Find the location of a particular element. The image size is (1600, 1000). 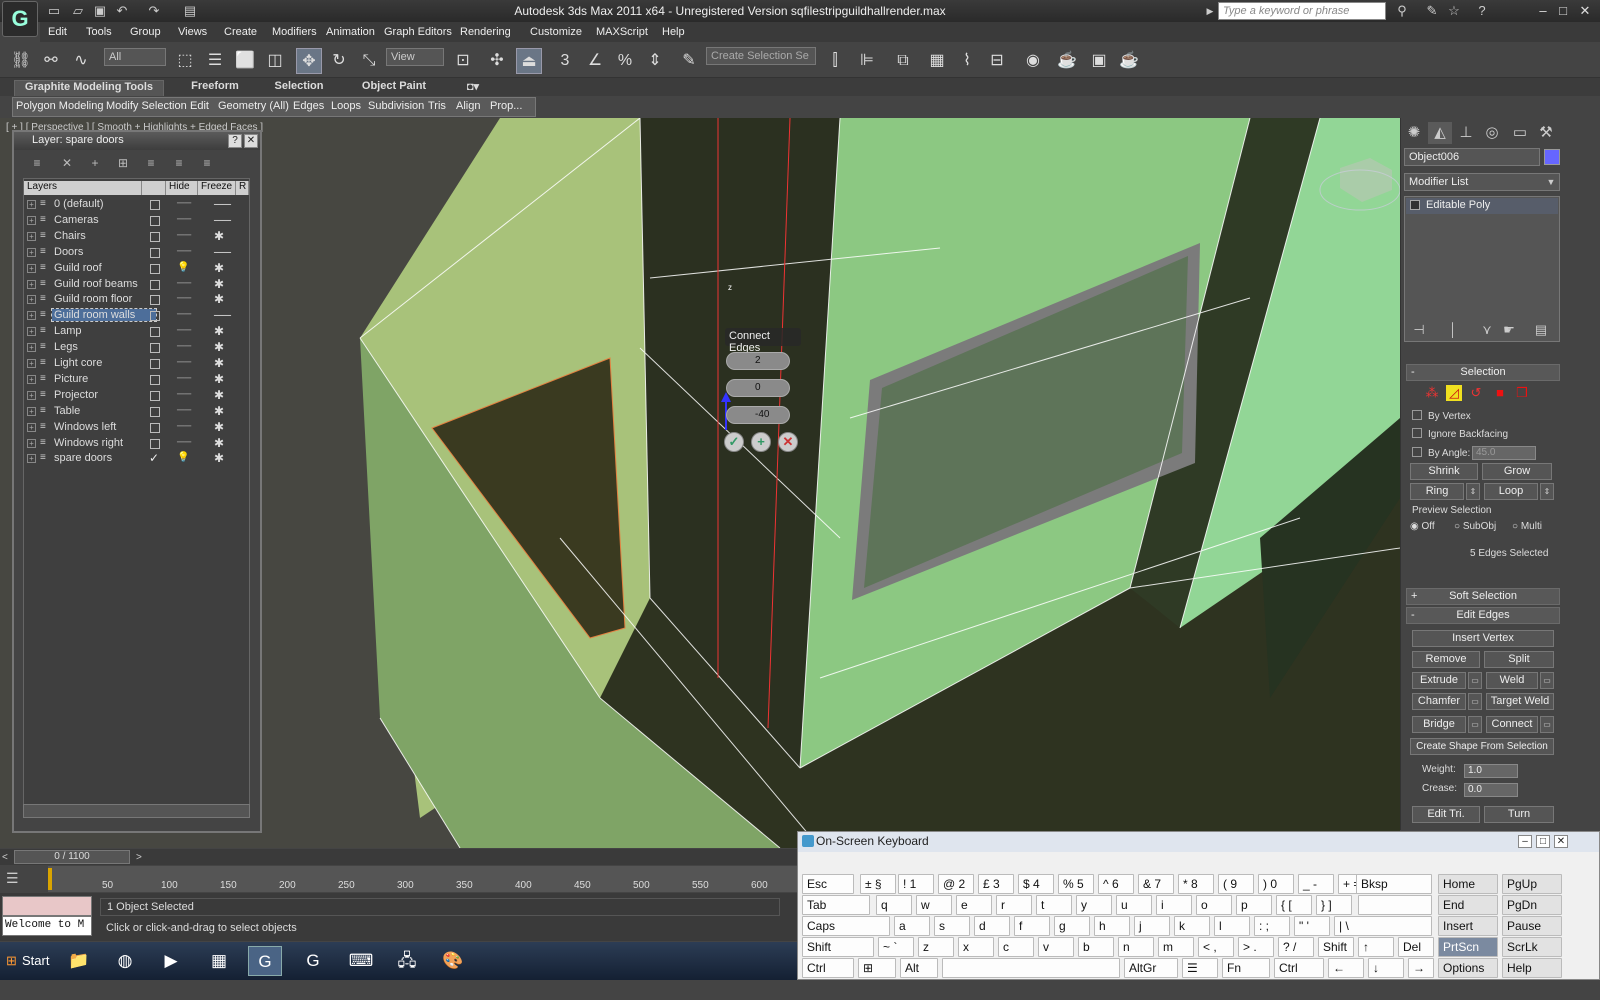

col-render: R is located at coordinates (242, 188).